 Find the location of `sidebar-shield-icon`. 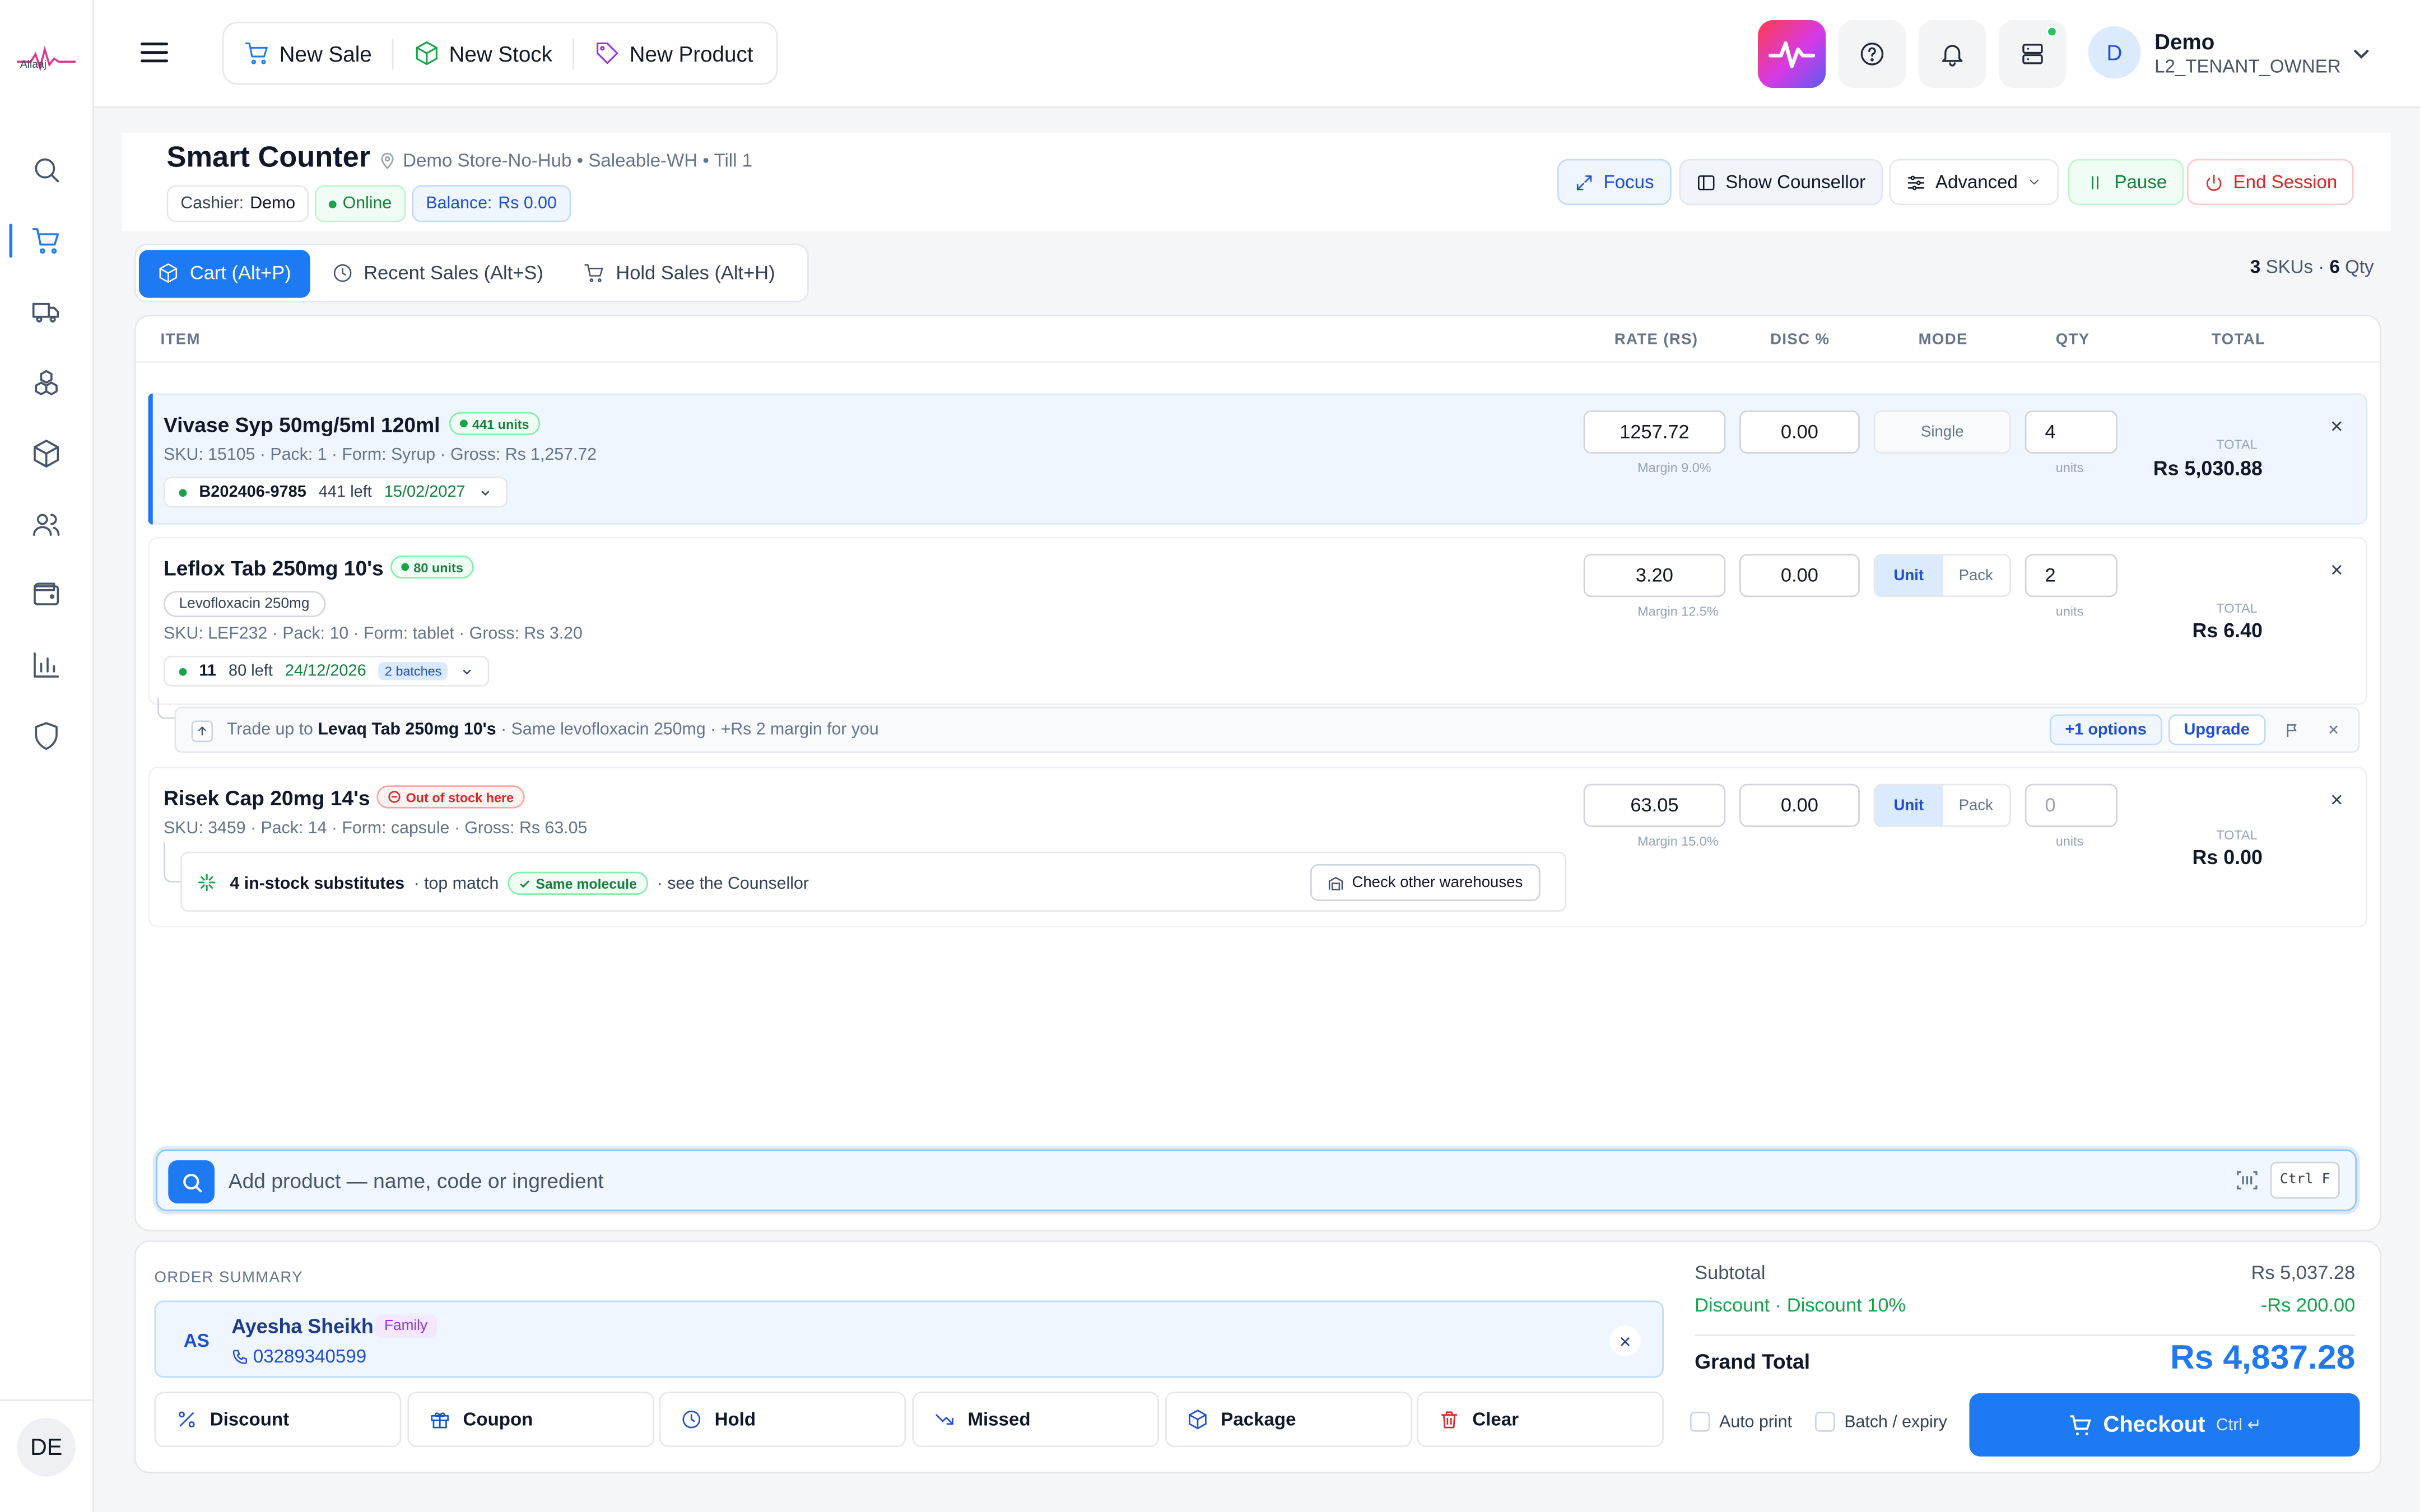

sidebar-shield-icon is located at coordinates (46, 736).